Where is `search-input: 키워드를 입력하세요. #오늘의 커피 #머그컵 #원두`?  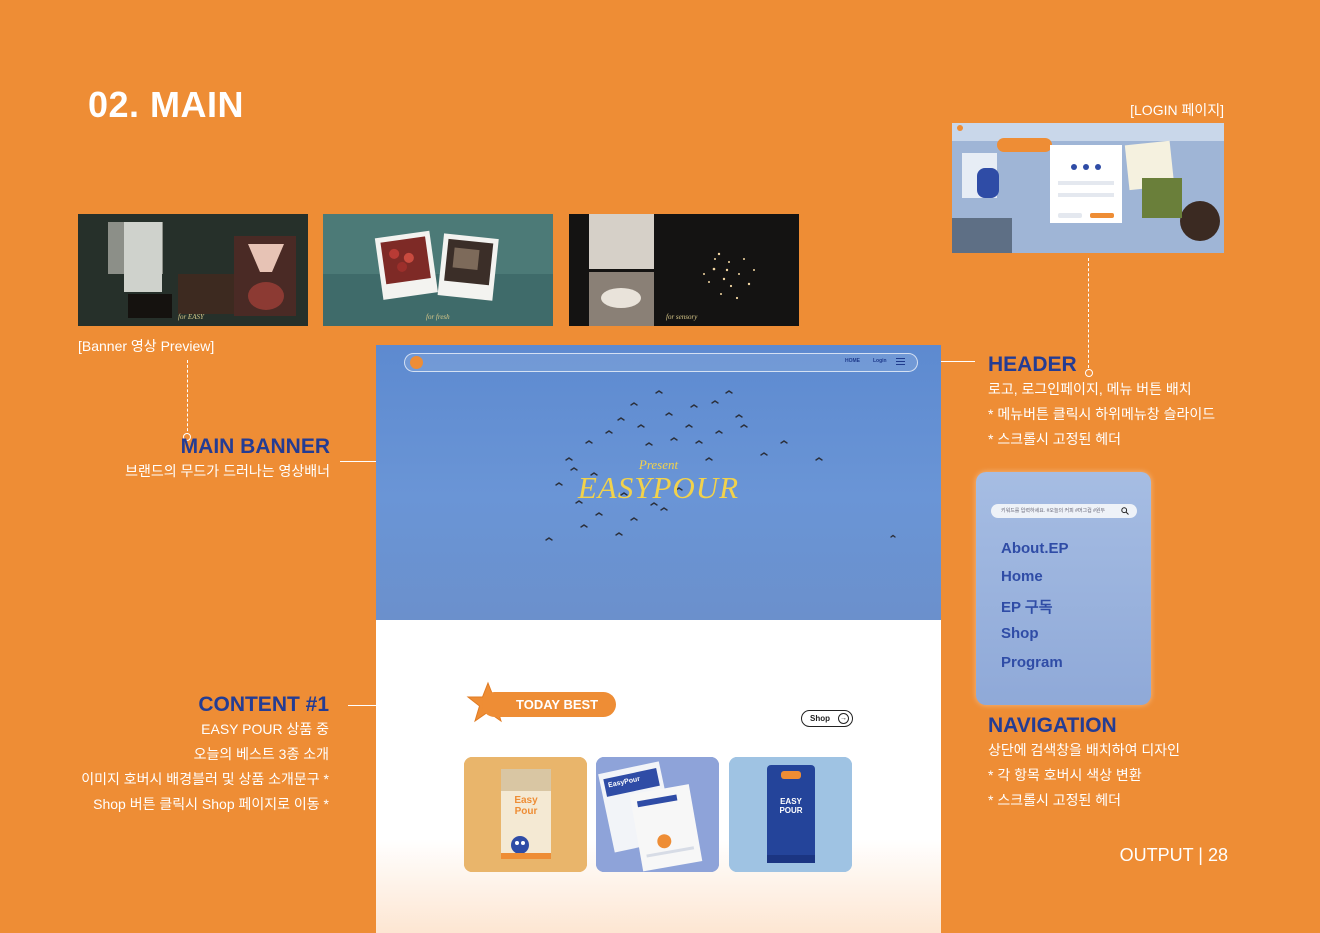 search-input: 키워드를 입력하세요. #오늘의 커피 #머그컵 #원두 is located at coordinates (1064, 511).